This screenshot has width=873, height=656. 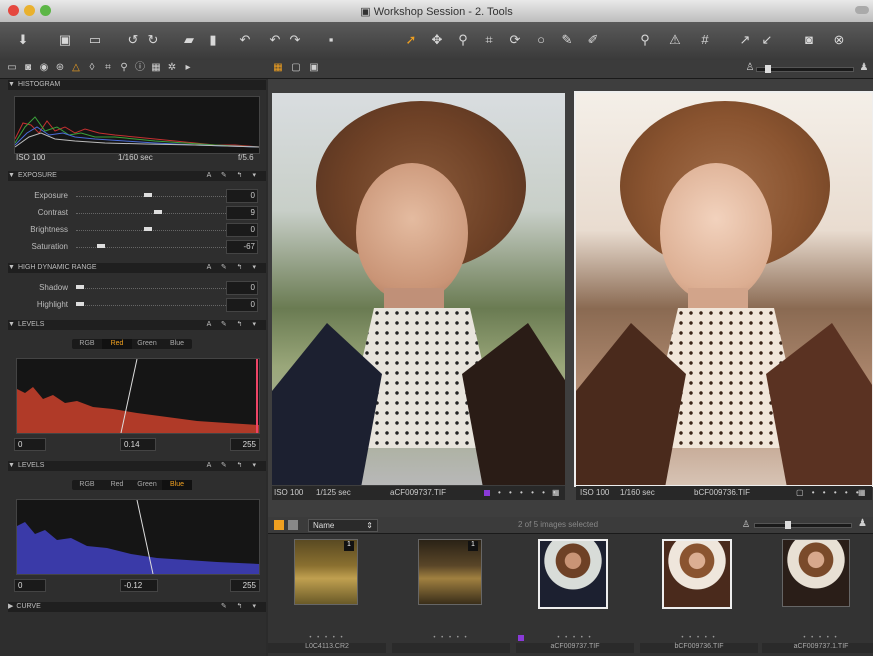 I want to click on tool-options-icons: ✎ ↰ ▾, so click(x=240, y=607).